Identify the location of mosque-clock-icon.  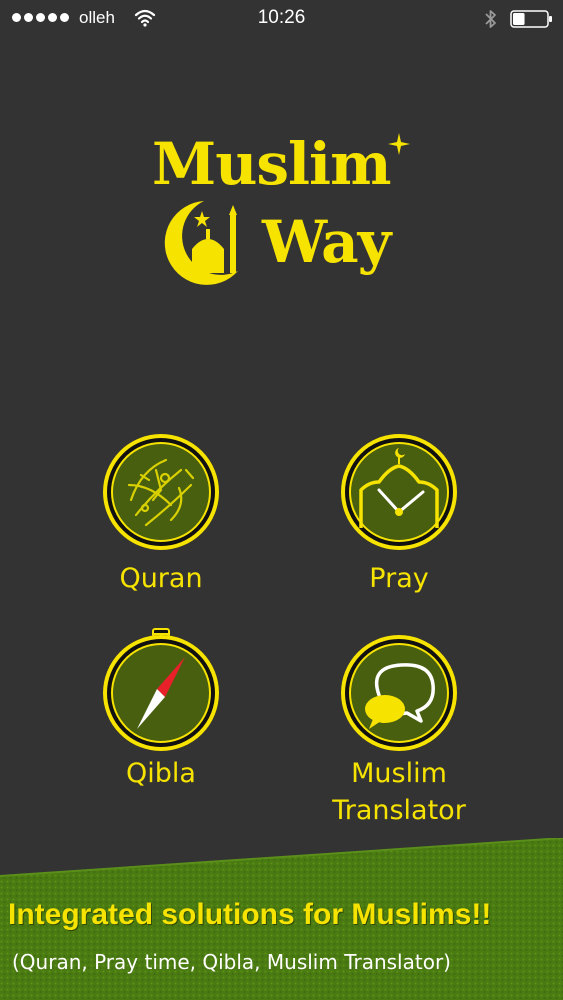
(399, 492).